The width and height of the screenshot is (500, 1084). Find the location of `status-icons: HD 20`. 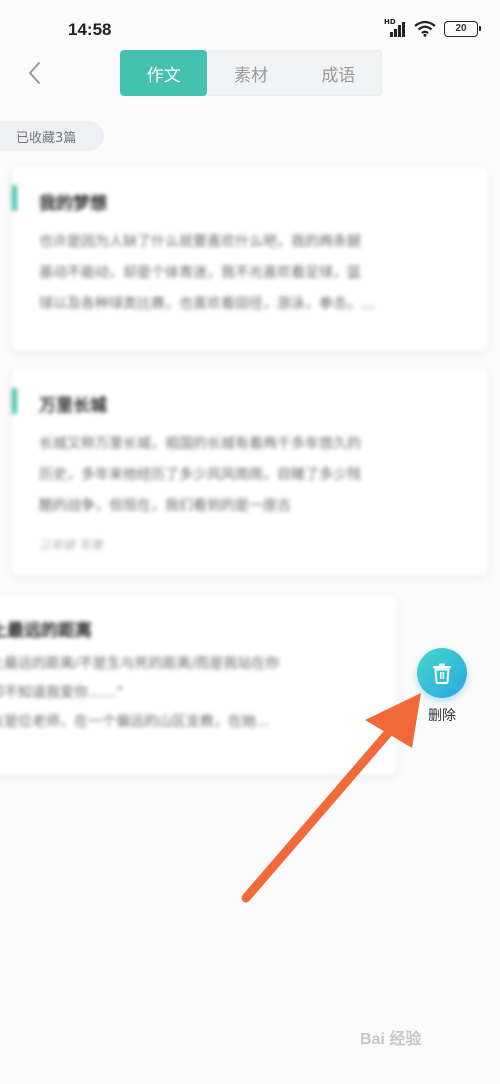

status-icons: HD 20 is located at coordinates (432, 27).